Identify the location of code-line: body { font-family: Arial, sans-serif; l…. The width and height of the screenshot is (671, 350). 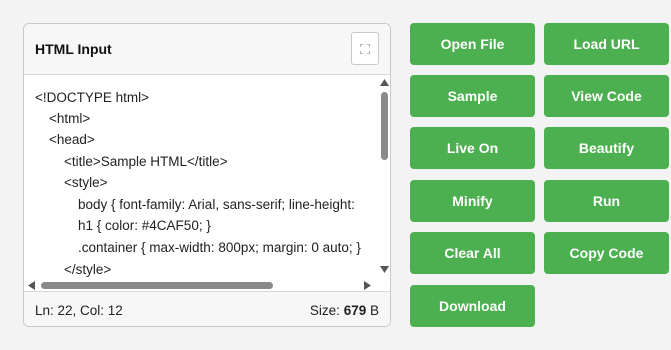
(216, 204).